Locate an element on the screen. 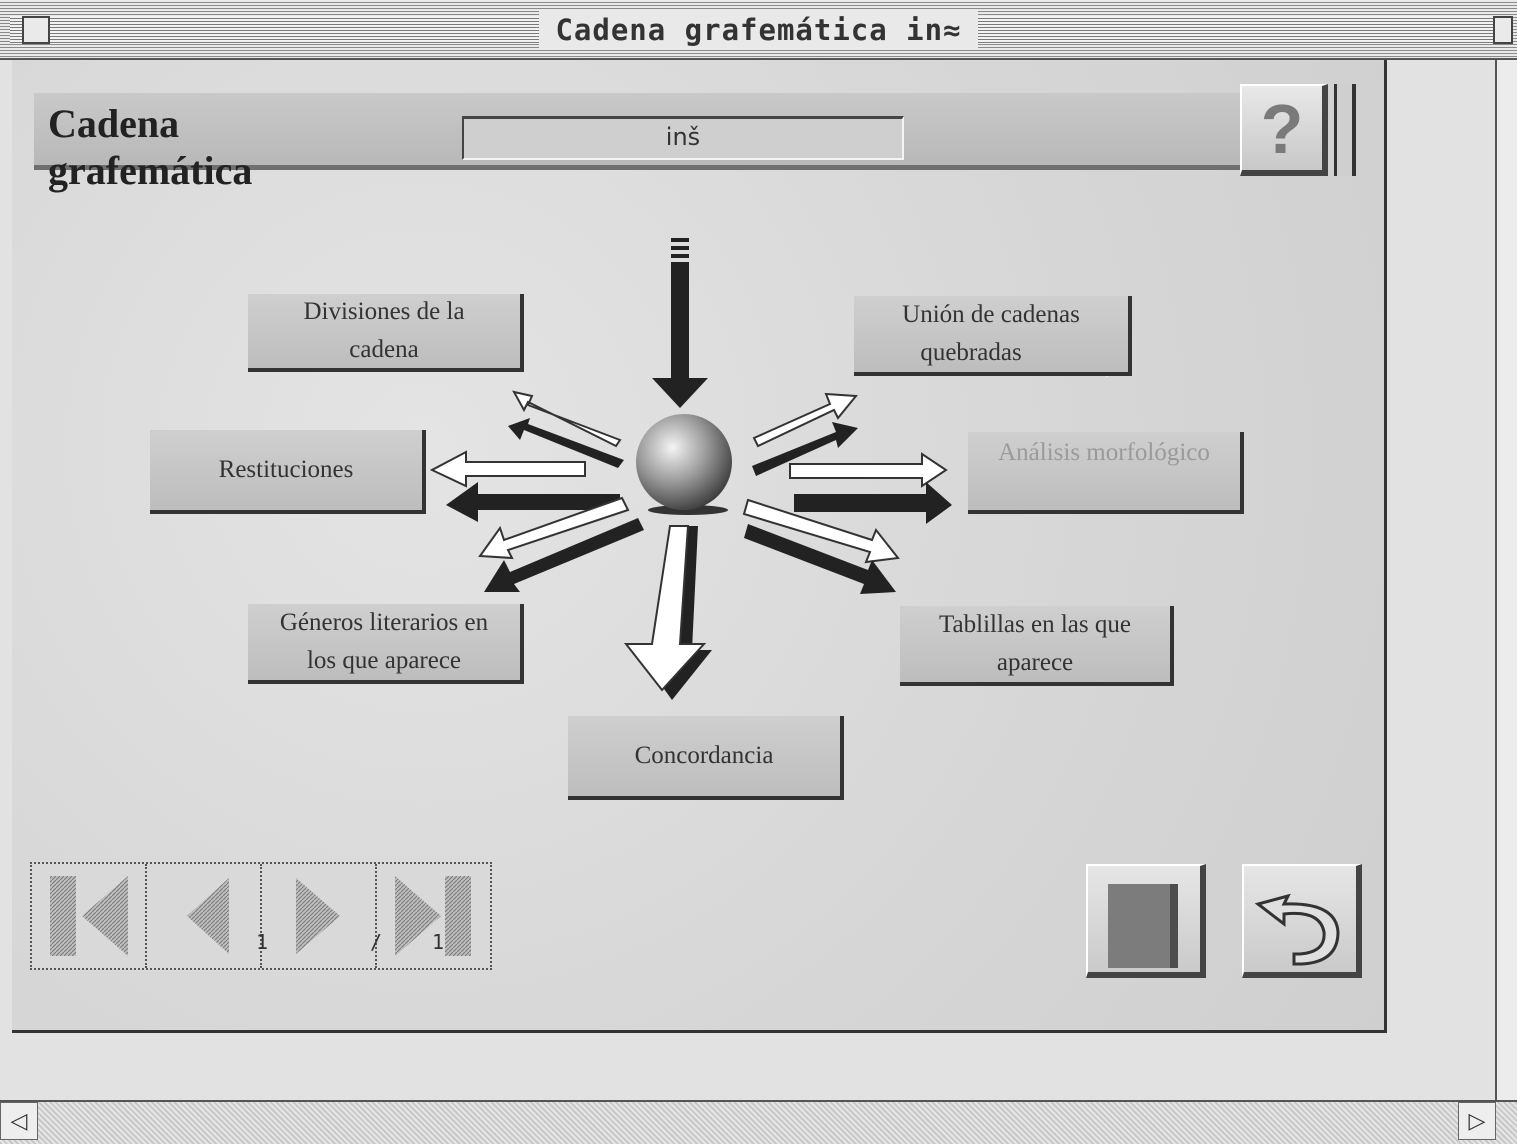 The width and height of the screenshot is (1517, 1144). page-total: 1 is located at coordinates (438, 942).